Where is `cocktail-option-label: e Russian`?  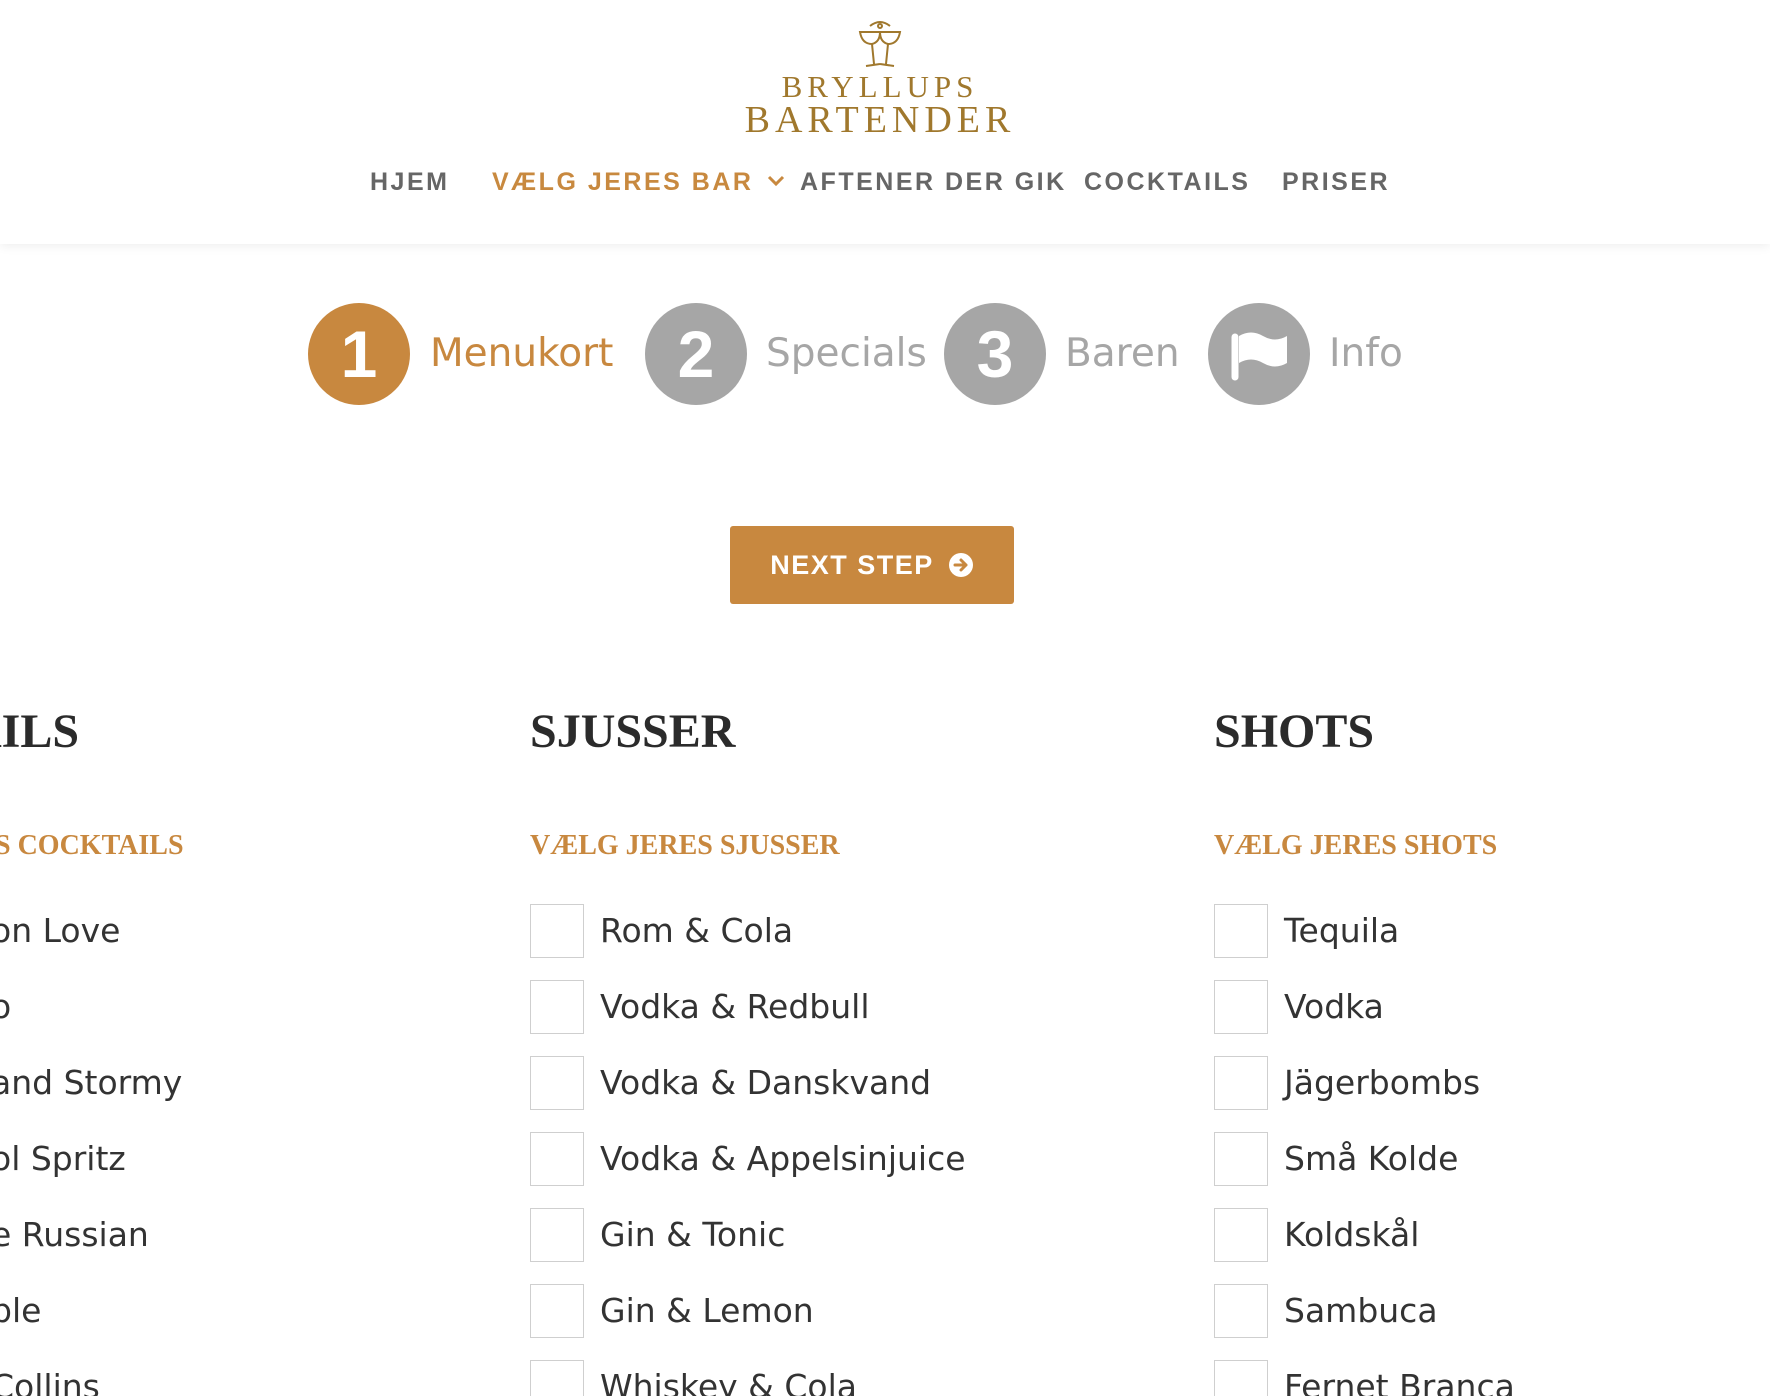
cocktail-option-label: e Russian is located at coordinates (74, 1234).